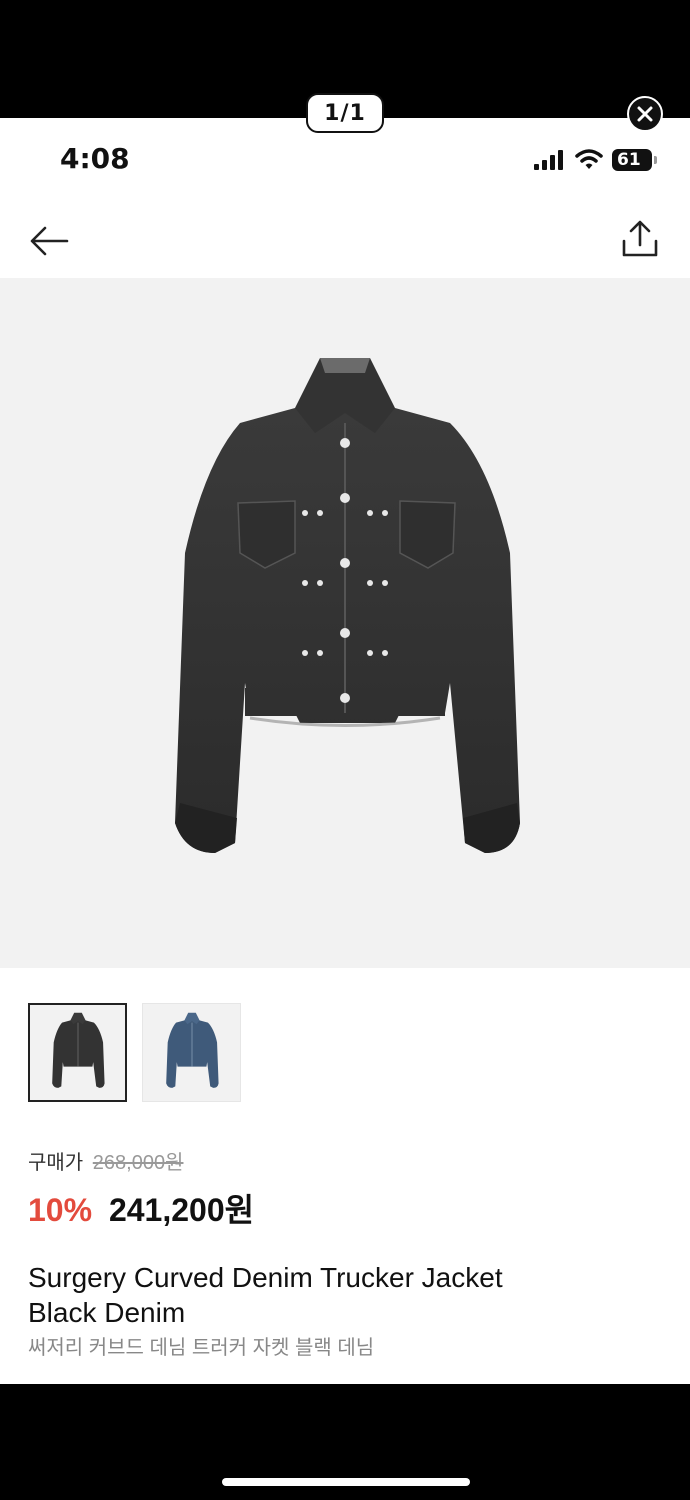  What do you see at coordinates (95, 158) in the screenshot?
I see `status-time: 4:08` at bounding box center [95, 158].